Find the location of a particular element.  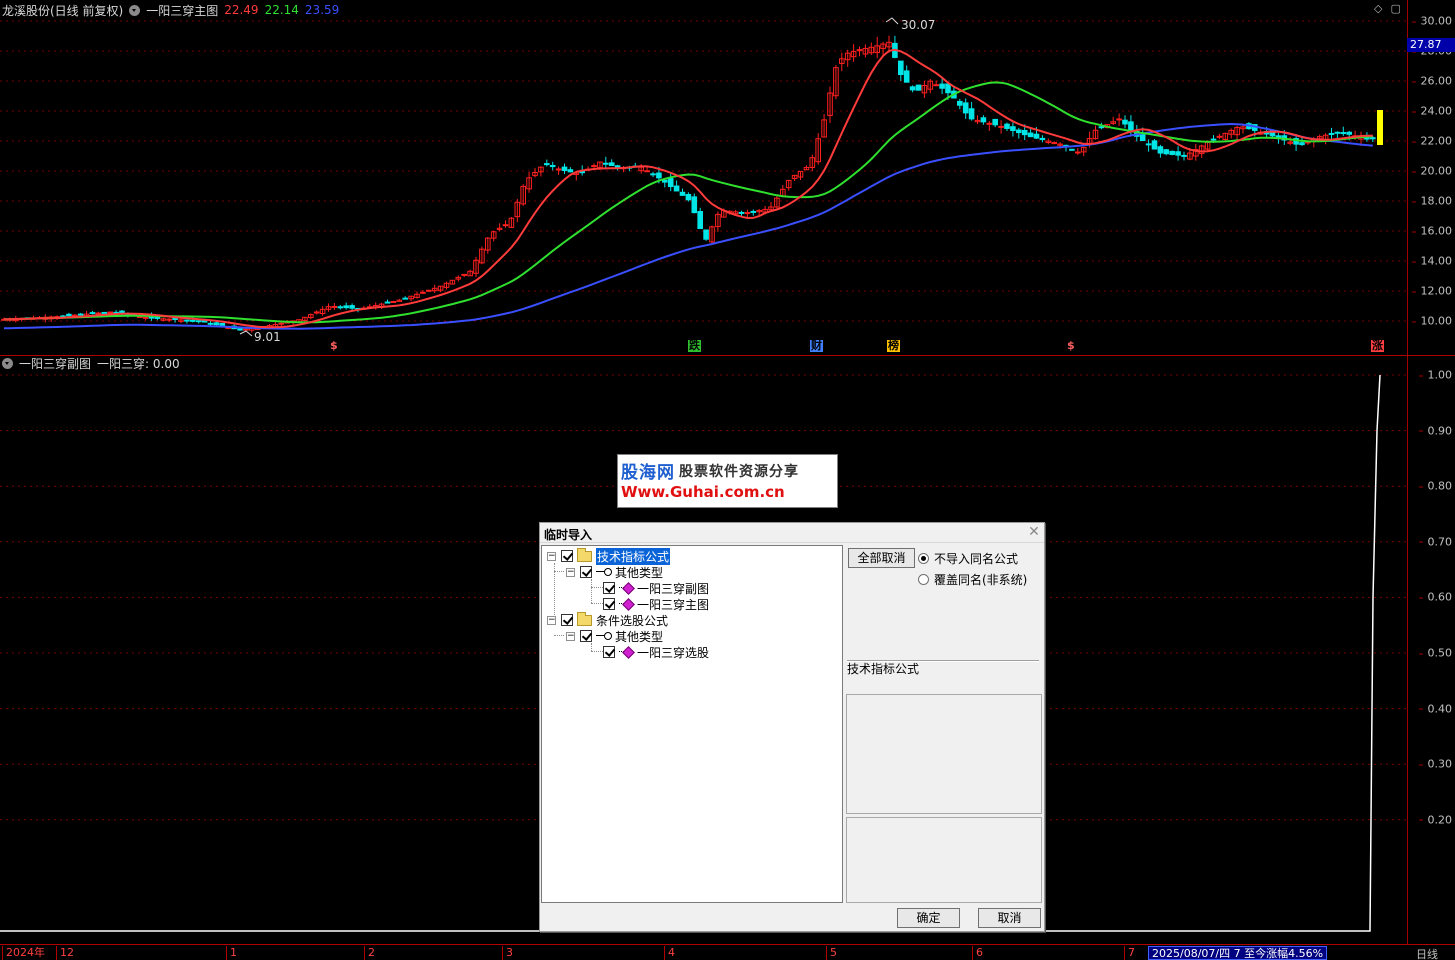

ok-button: 确定 is located at coordinates (928, 918).